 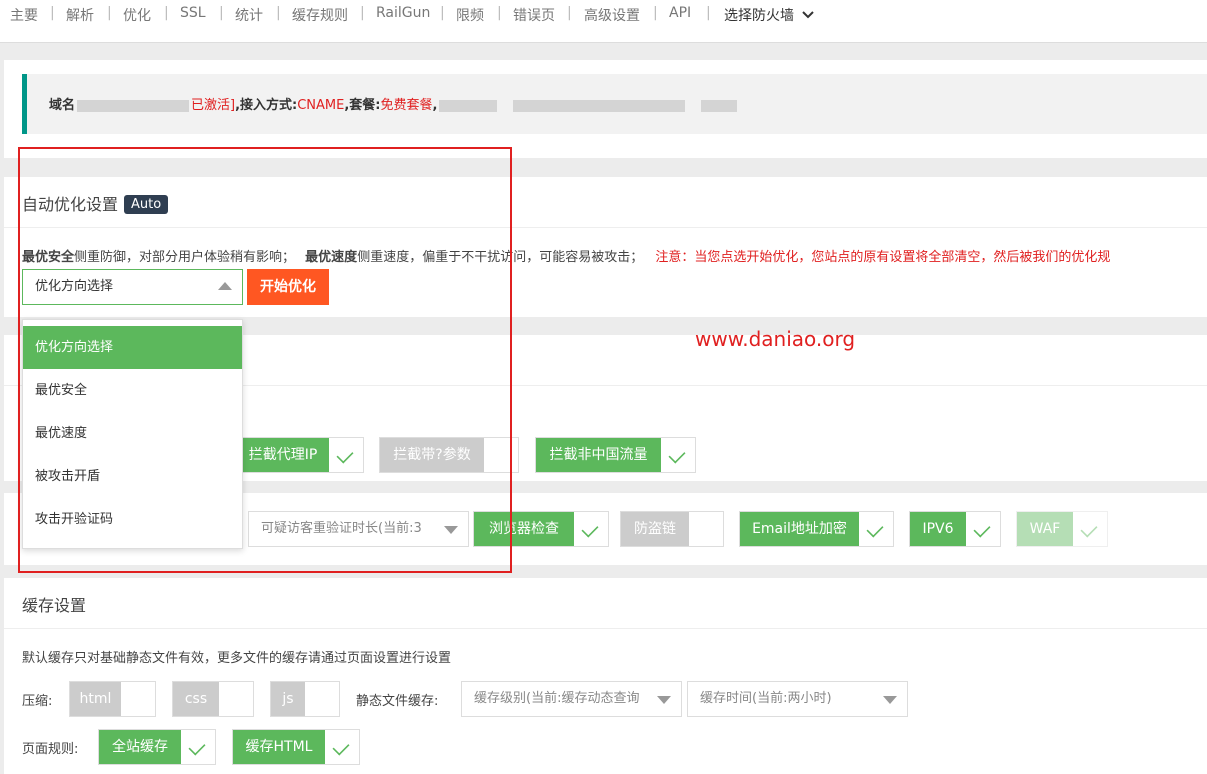 What do you see at coordinates (1062, 529) in the screenshot?
I see `waf-toggle: WAF` at bounding box center [1062, 529].